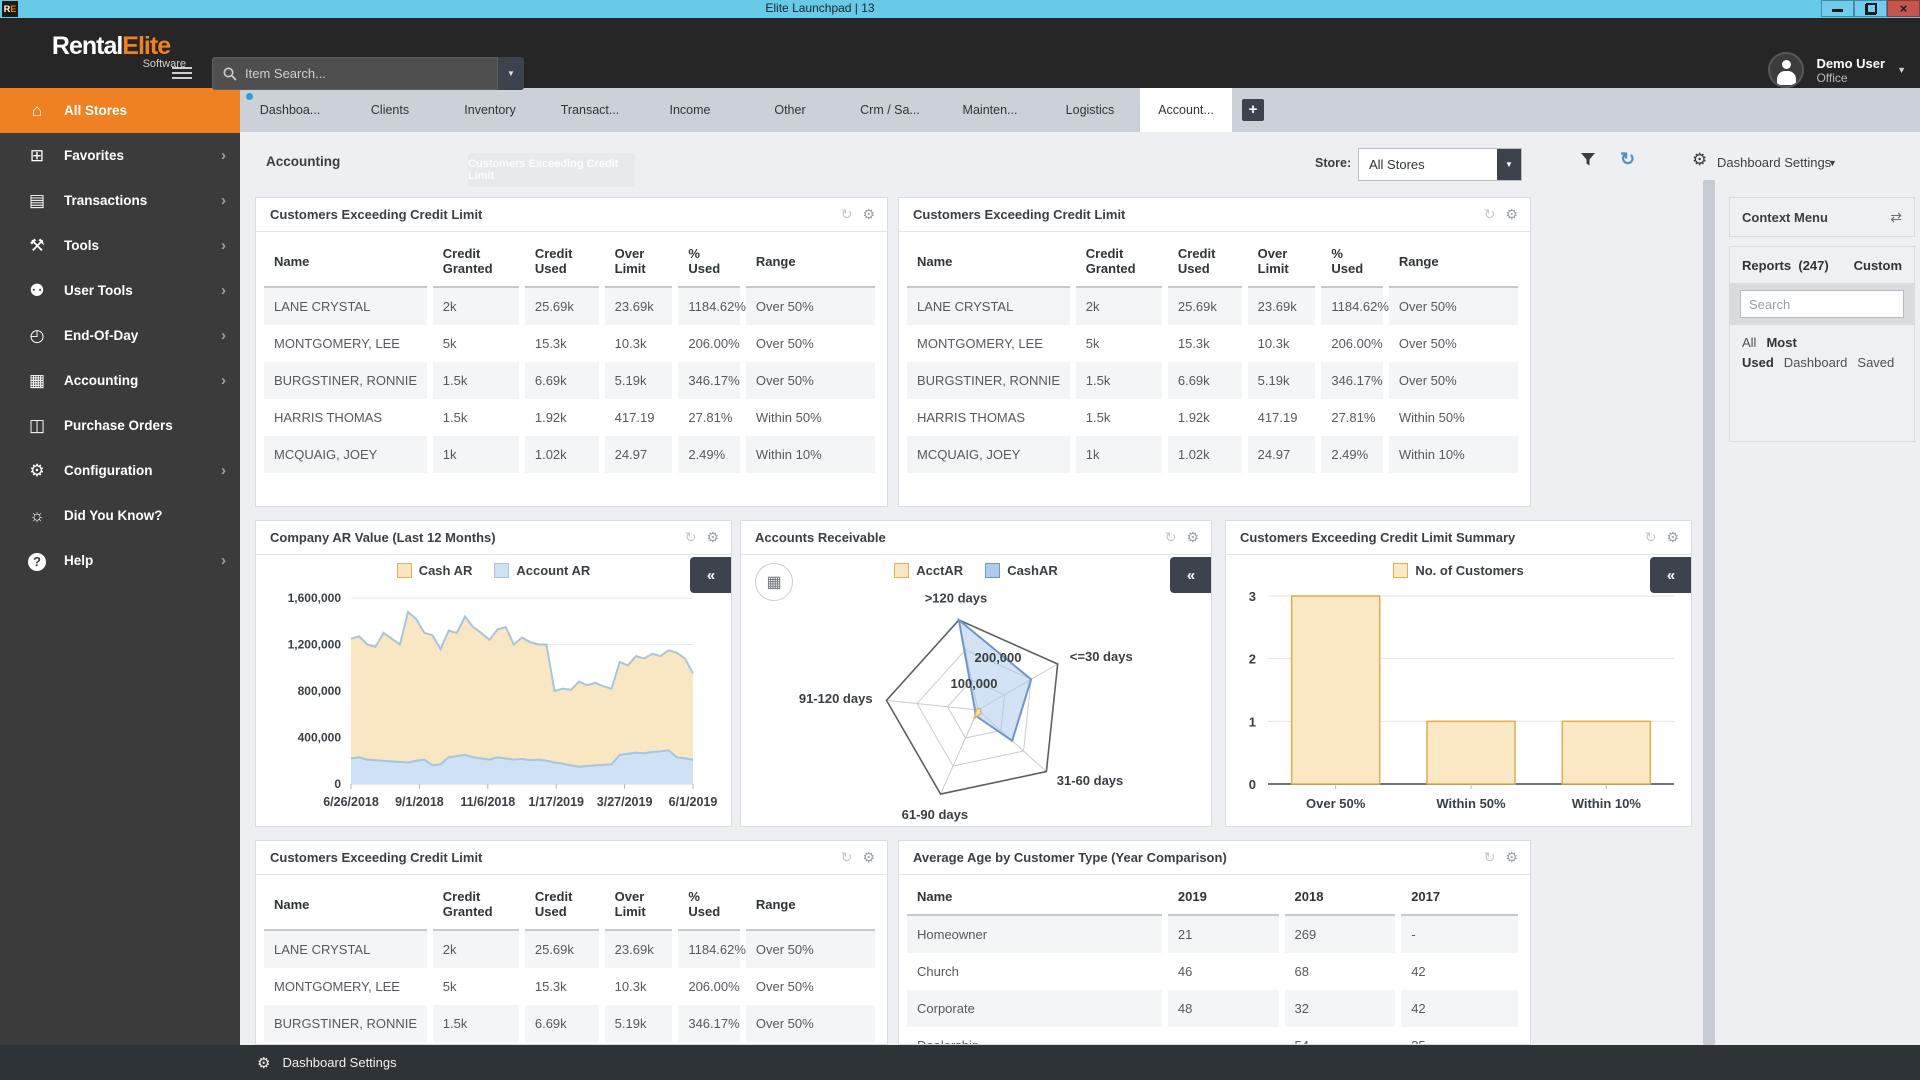 The image size is (1920, 1080). What do you see at coordinates (37, 290) in the screenshot?
I see `user-tools-icon: ⚉` at bounding box center [37, 290].